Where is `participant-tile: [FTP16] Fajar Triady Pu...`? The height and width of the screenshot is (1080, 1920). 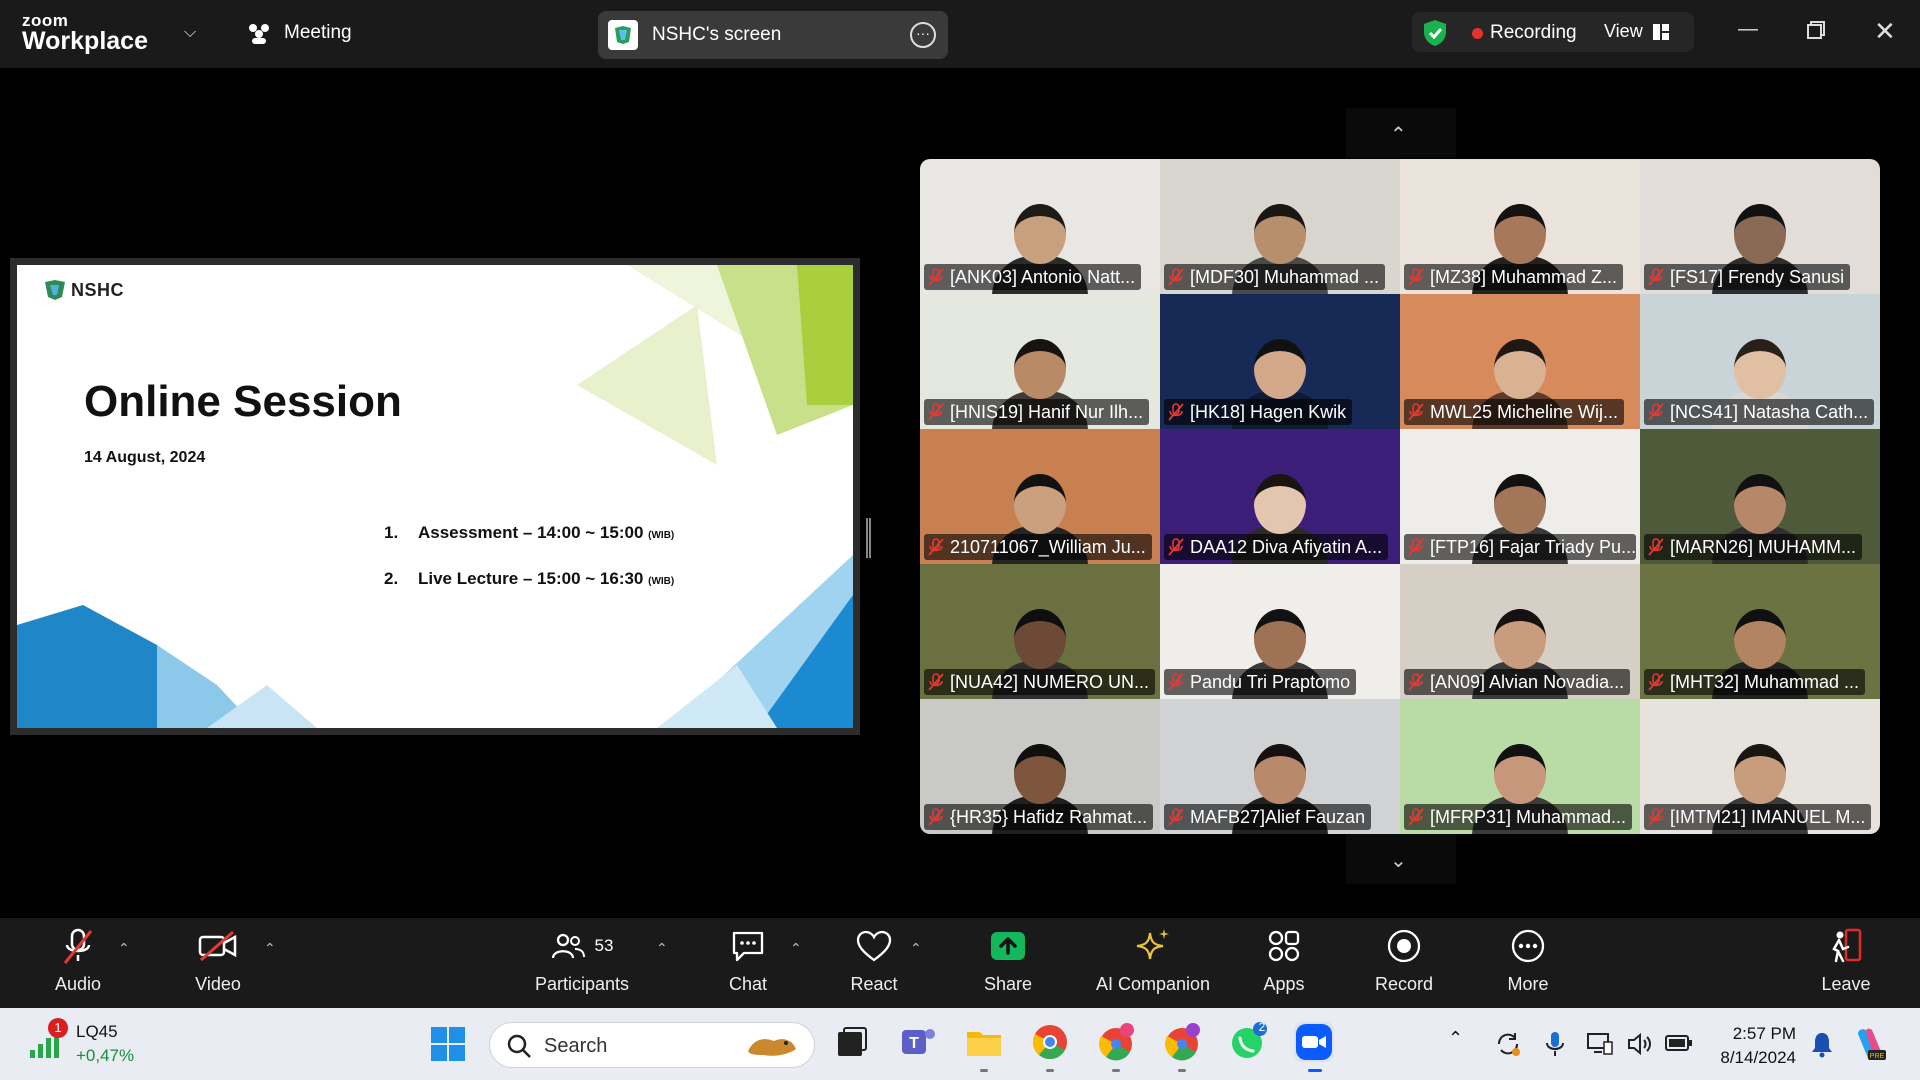 participant-tile: [FTP16] Fajar Triady Pu... is located at coordinates (1520, 496).